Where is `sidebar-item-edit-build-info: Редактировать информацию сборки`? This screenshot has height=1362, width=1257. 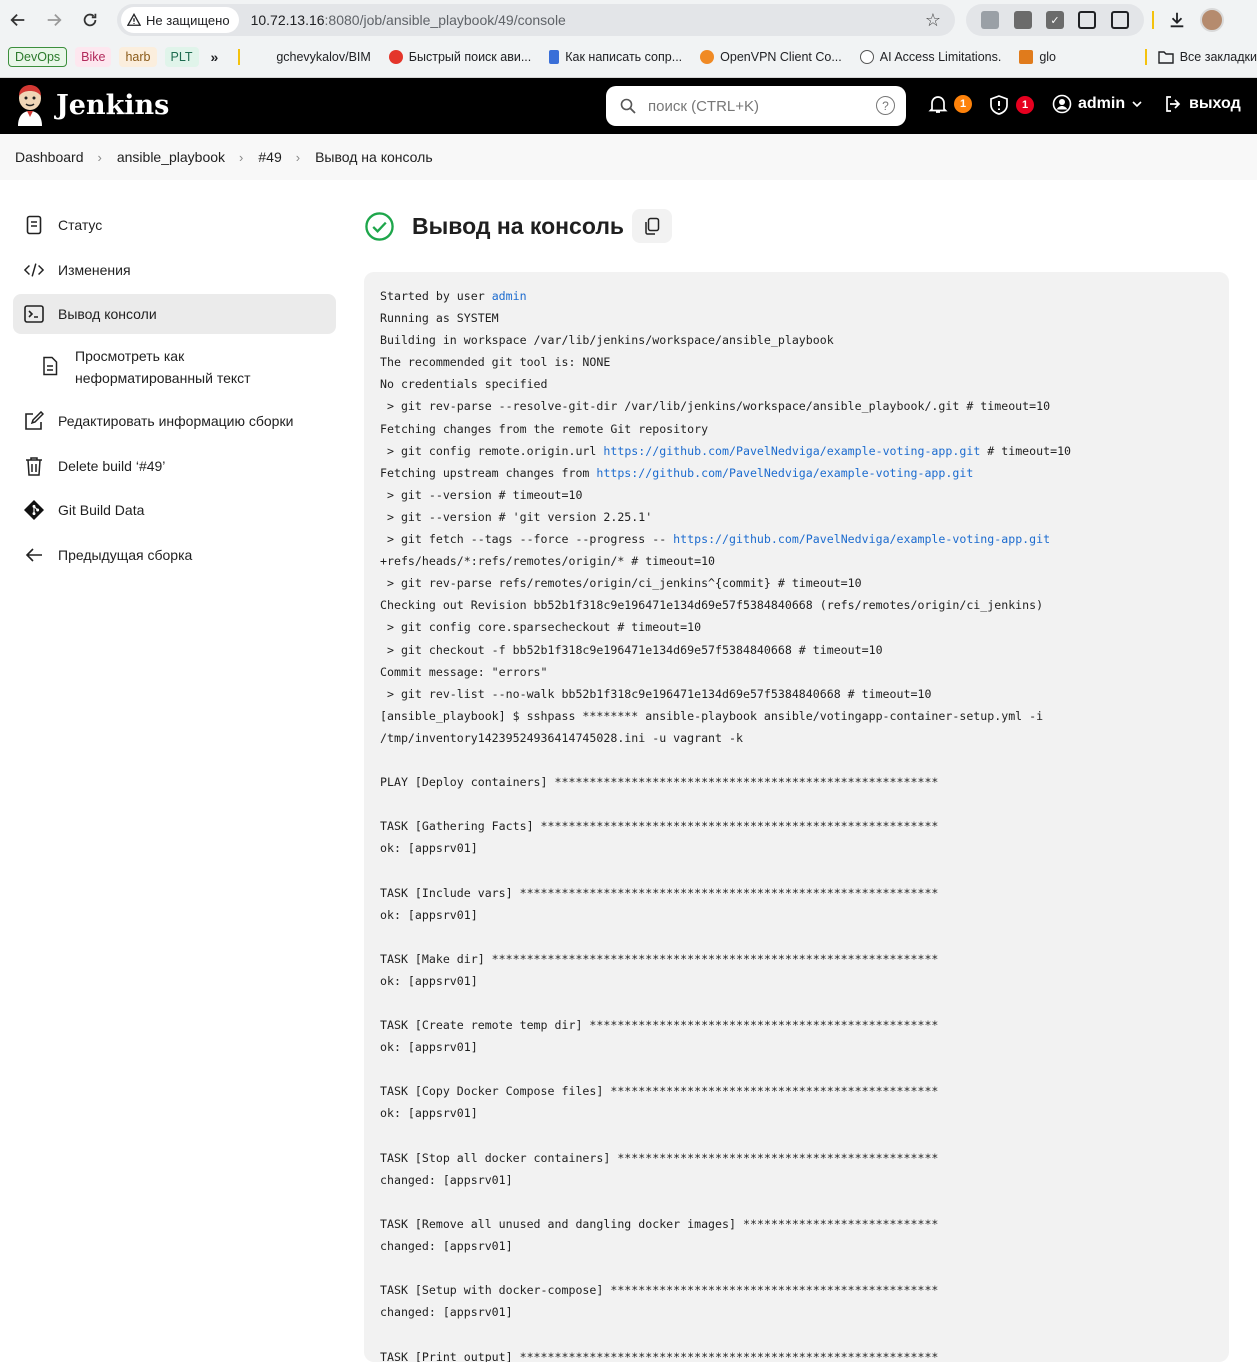
sidebar-item-edit-build-info: Редактировать информацию сборки is located at coordinates (174, 421).